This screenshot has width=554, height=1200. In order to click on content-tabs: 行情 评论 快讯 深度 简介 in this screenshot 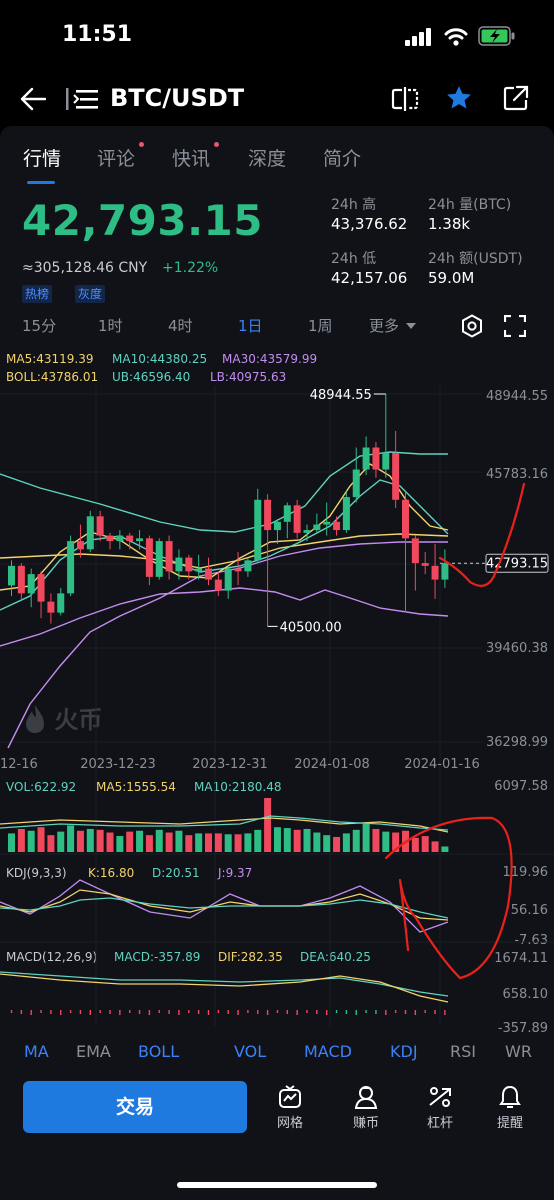, I will do `click(277, 156)`.